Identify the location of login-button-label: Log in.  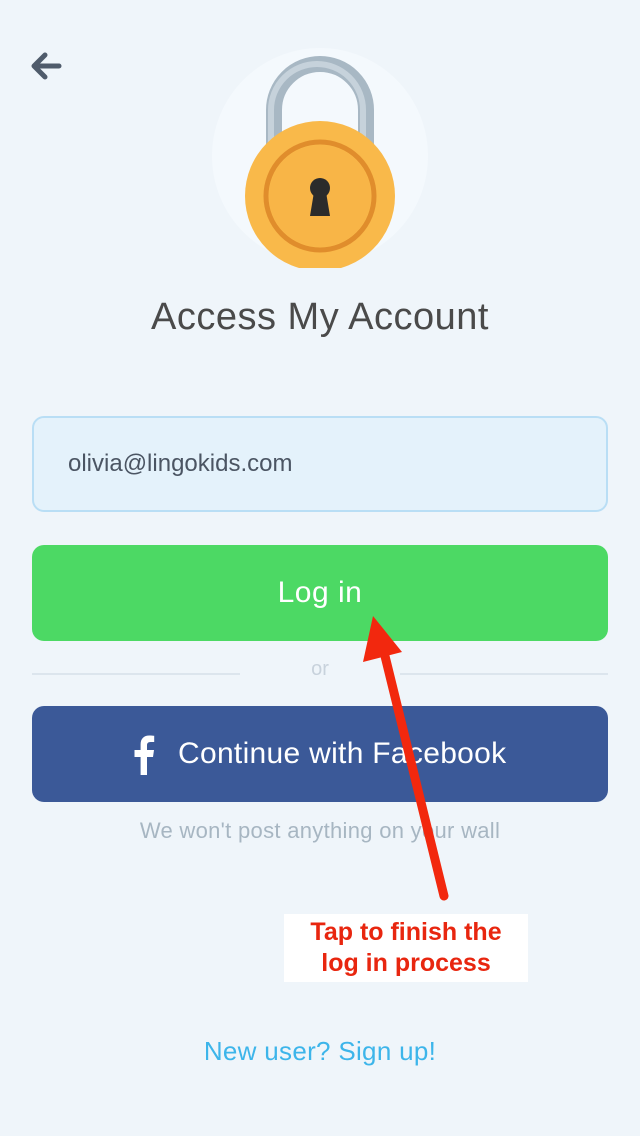
(320, 592).